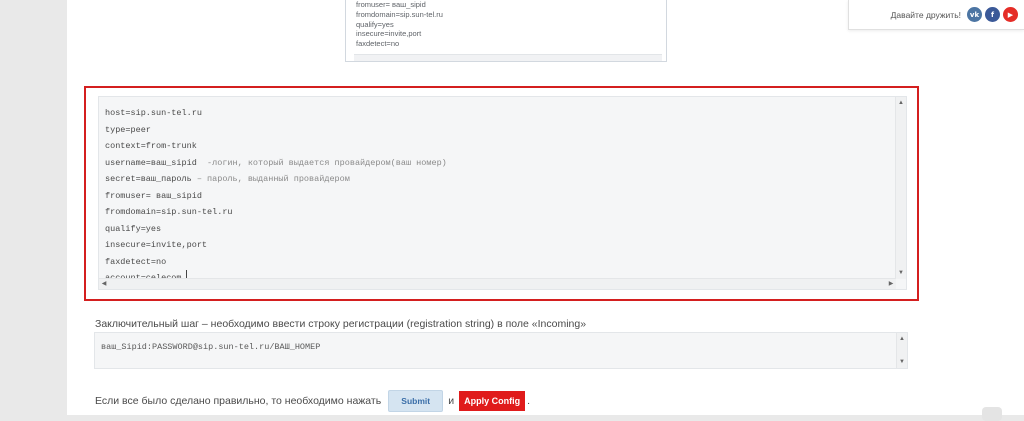  Describe the element at coordinates (389, 34) in the screenshot. I see `snippet-line: insecure=invite,port` at that location.